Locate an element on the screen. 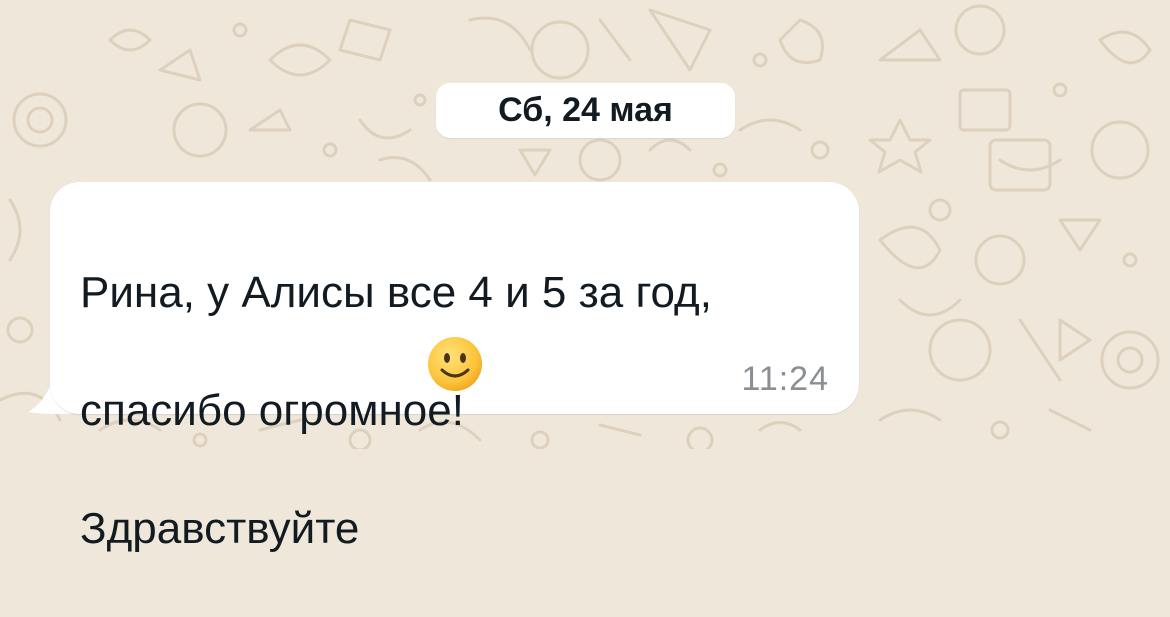  smiling-face-icon is located at coordinates (455, 364).